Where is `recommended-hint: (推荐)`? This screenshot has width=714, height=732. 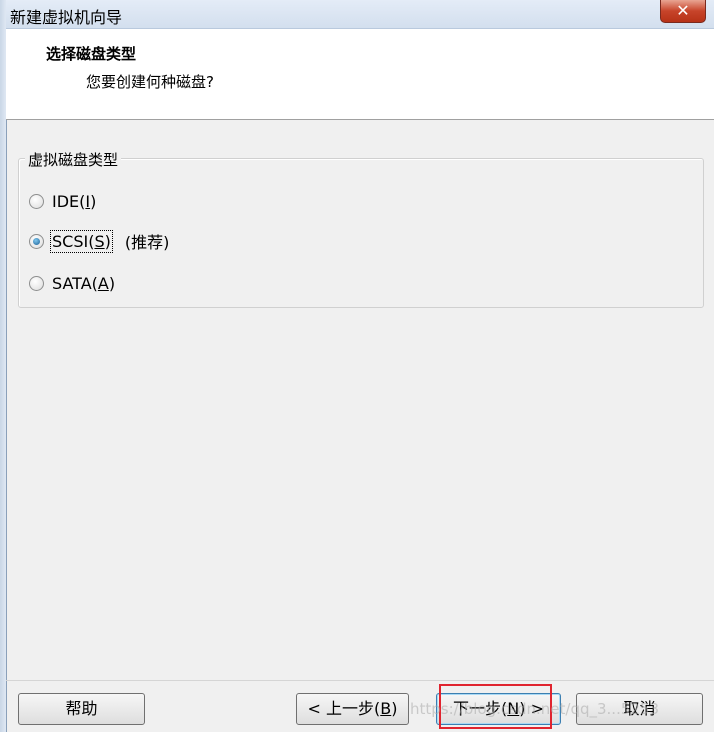
recommended-hint: (推荐) is located at coordinates (147, 242).